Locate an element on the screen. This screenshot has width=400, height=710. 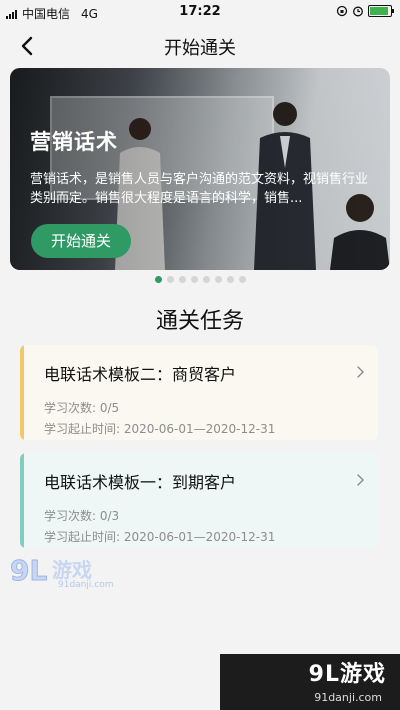
nav-bar: 开始通关 is located at coordinates (200, 46).